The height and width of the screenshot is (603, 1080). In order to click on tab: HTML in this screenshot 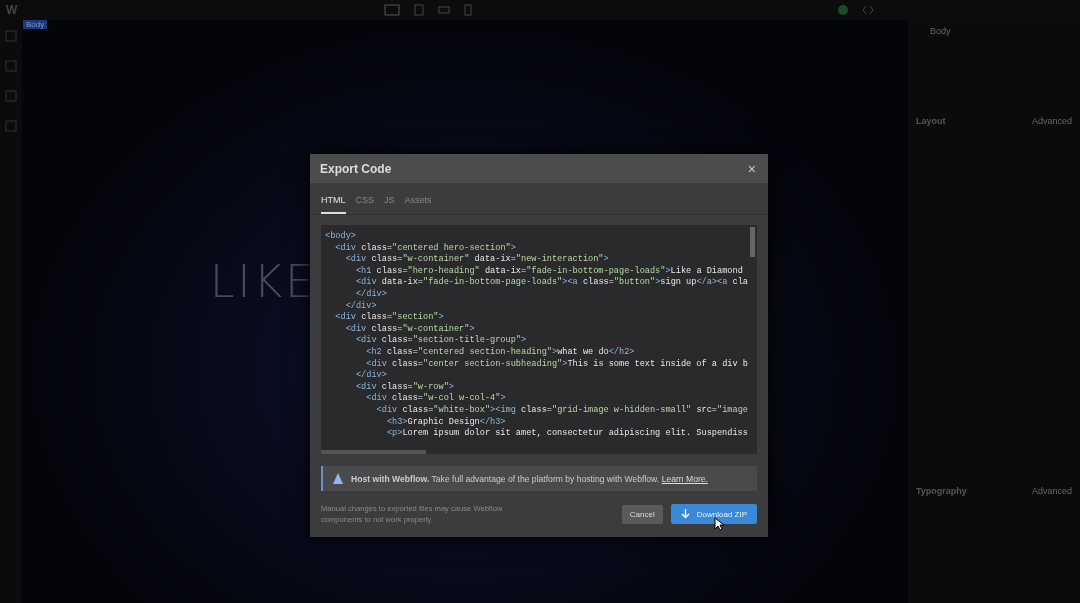, I will do `click(333, 203)`.